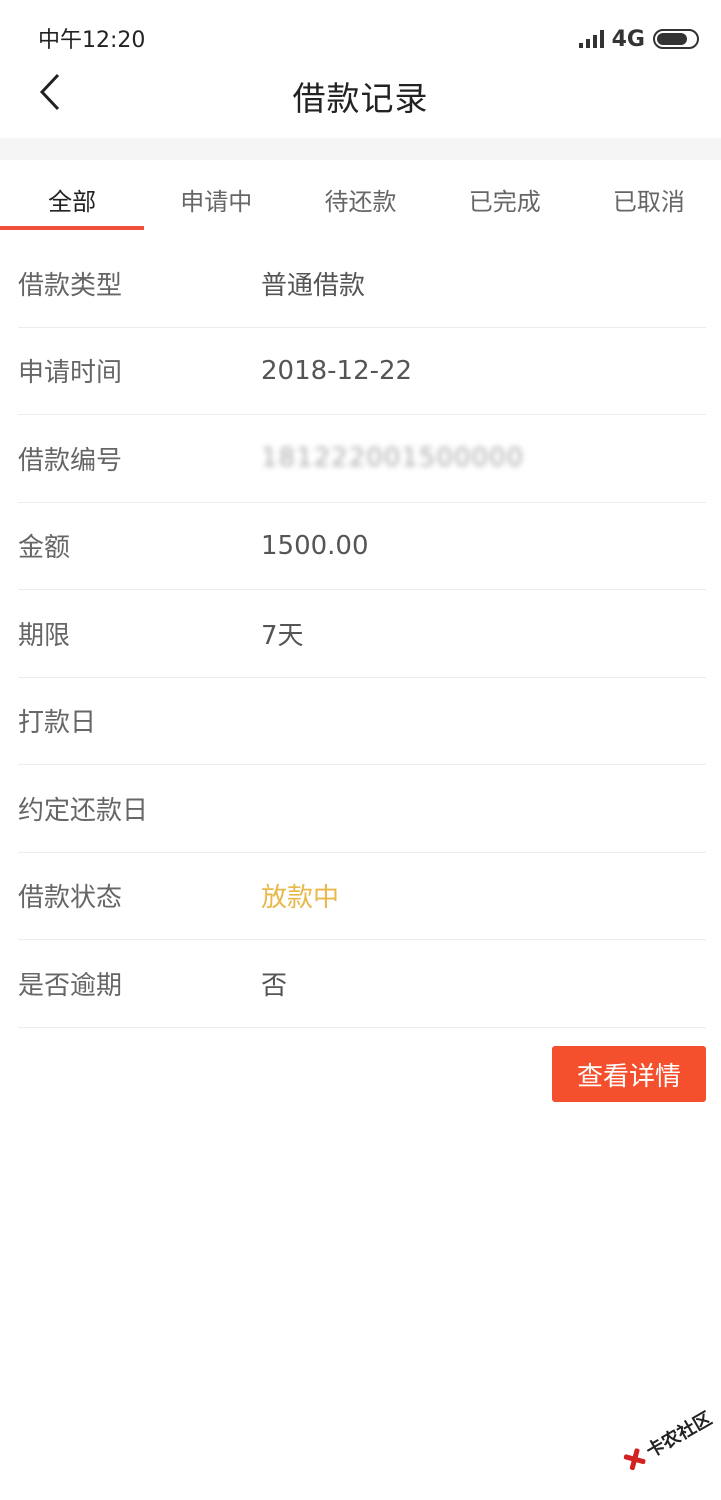  Describe the element at coordinates (362, 809) in the screenshot. I see `detail-row-due-date: 约定还款日` at that location.